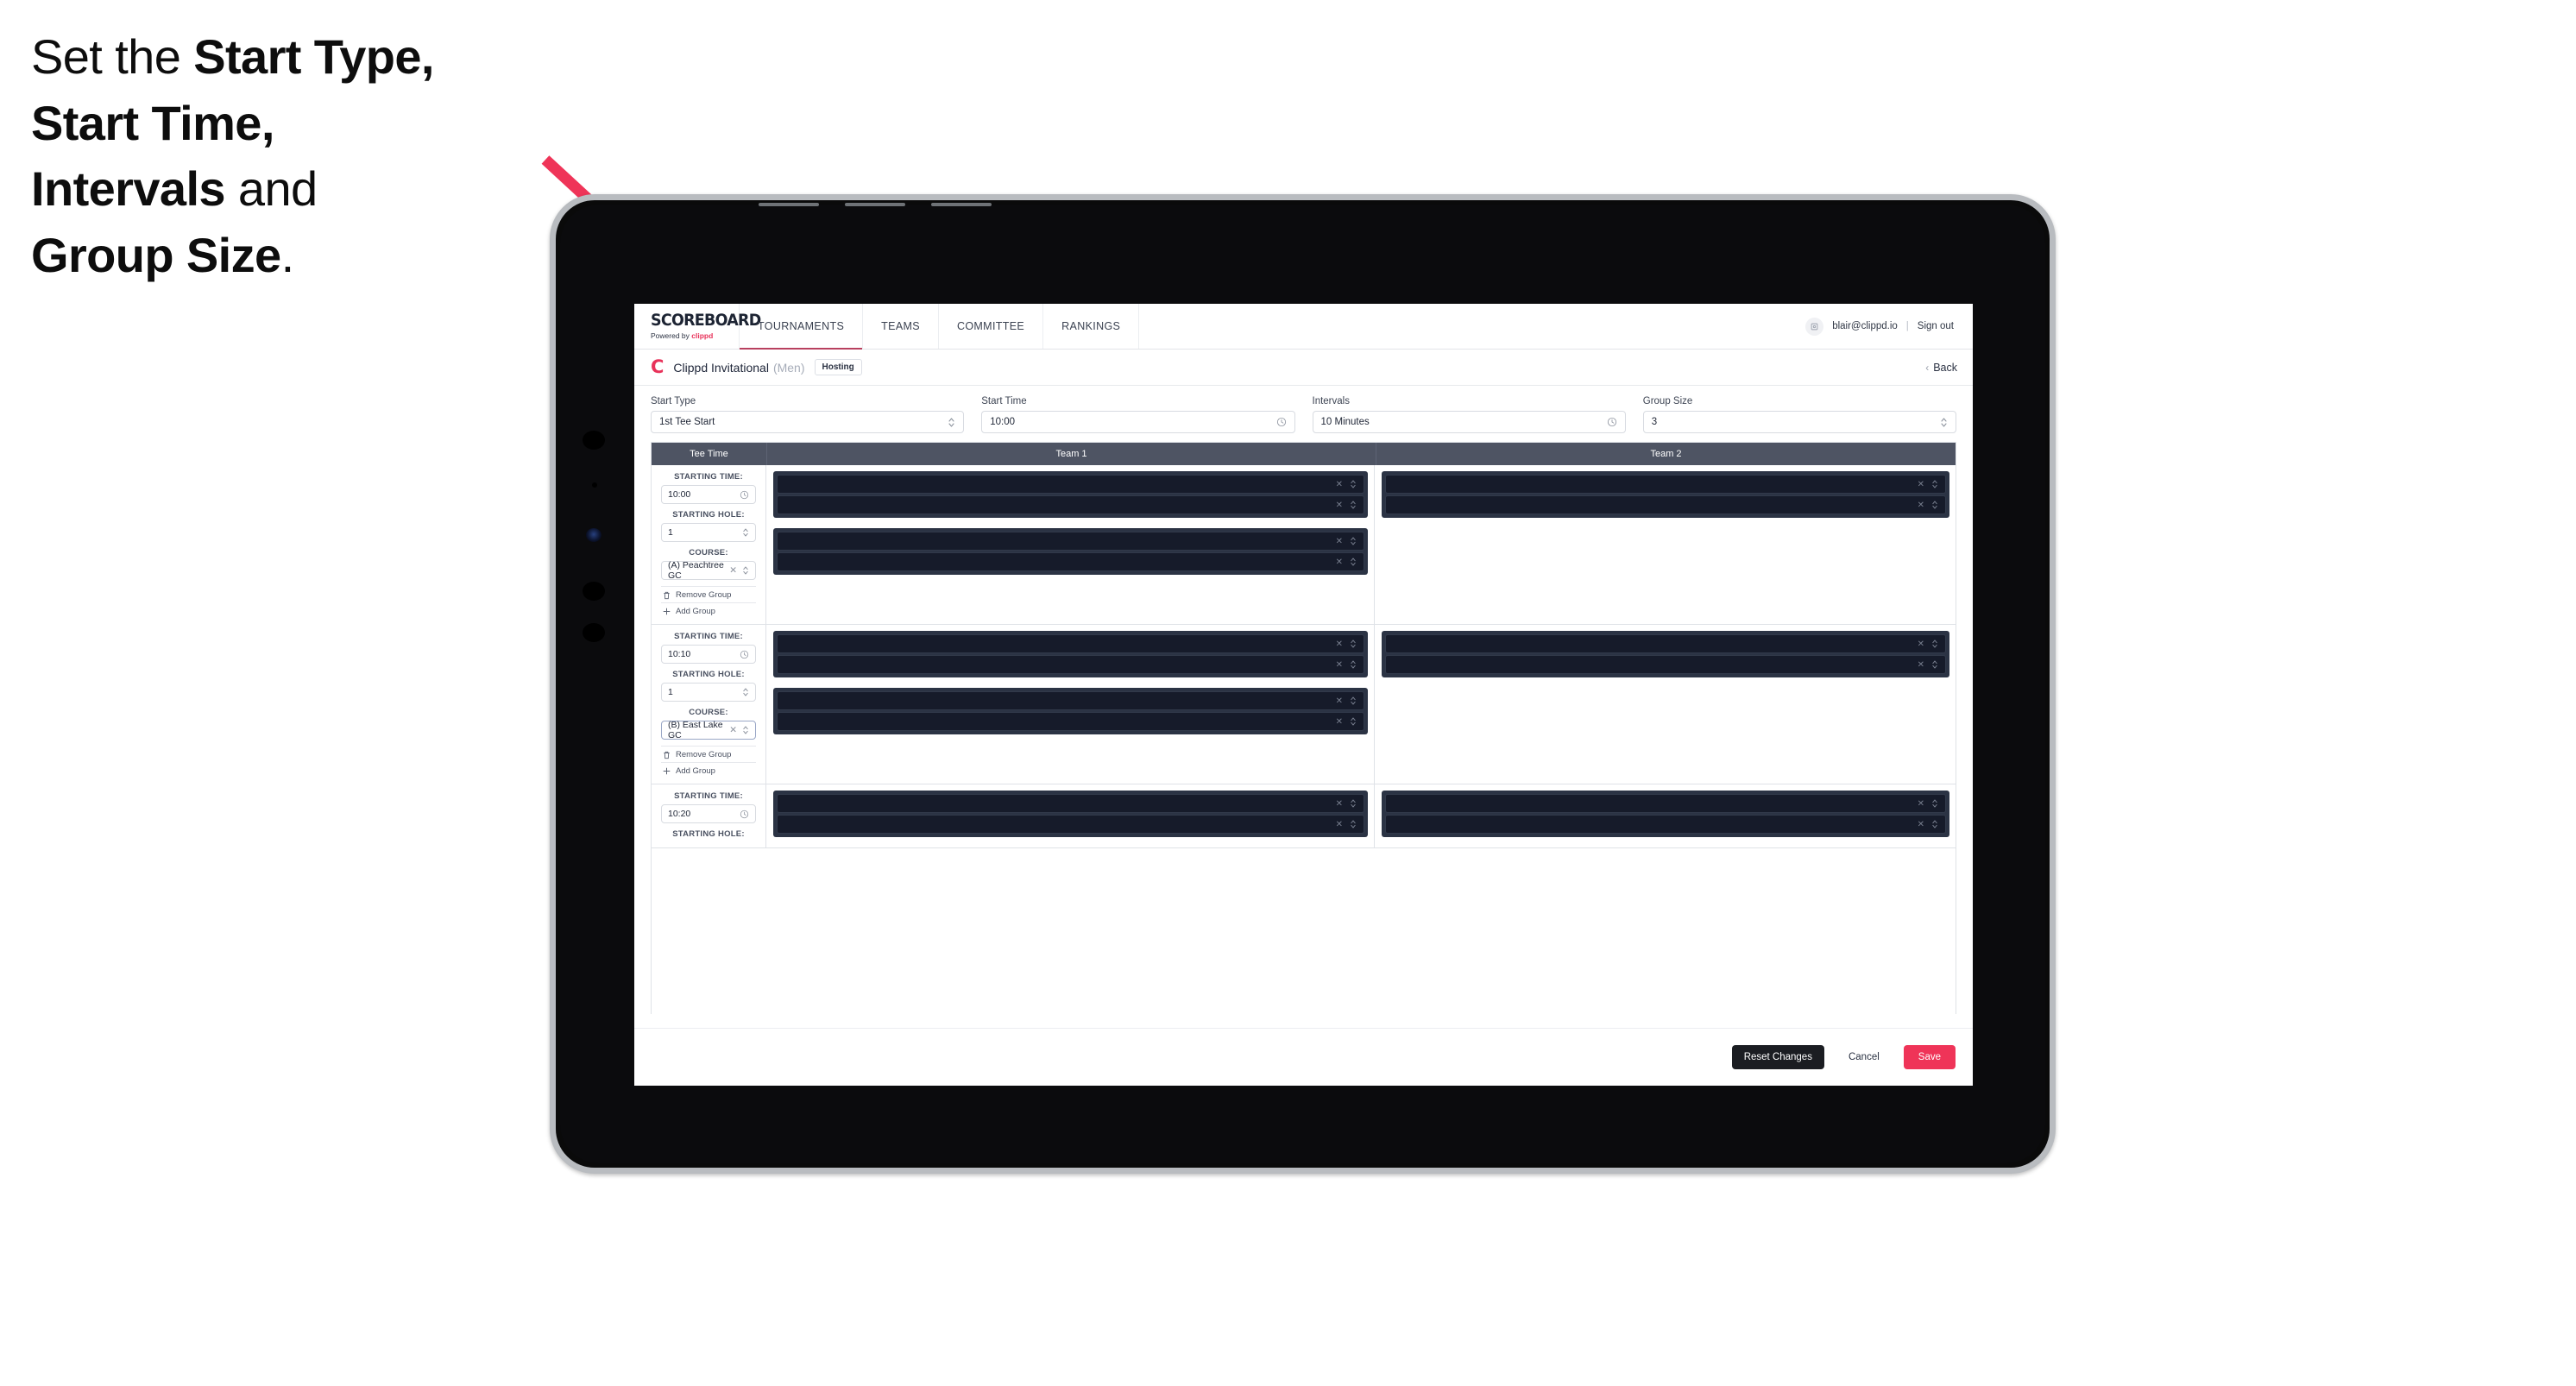  Describe the element at coordinates (1864, 1057) in the screenshot. I see `cancel-button: Cancel` at that location.